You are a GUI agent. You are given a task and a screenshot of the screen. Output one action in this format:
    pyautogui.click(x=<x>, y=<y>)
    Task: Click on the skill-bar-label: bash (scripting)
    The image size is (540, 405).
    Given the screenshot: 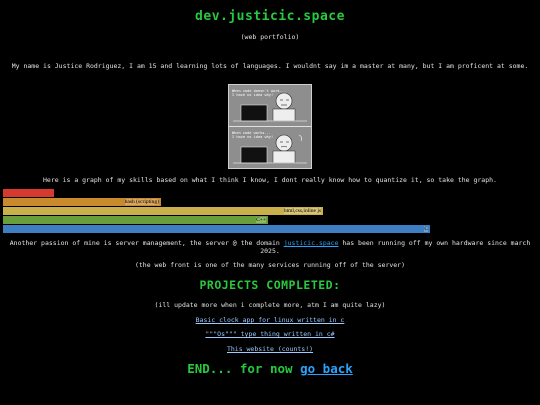 What is the action you would take?
    pyautogui.click(x=141, y=202)
    